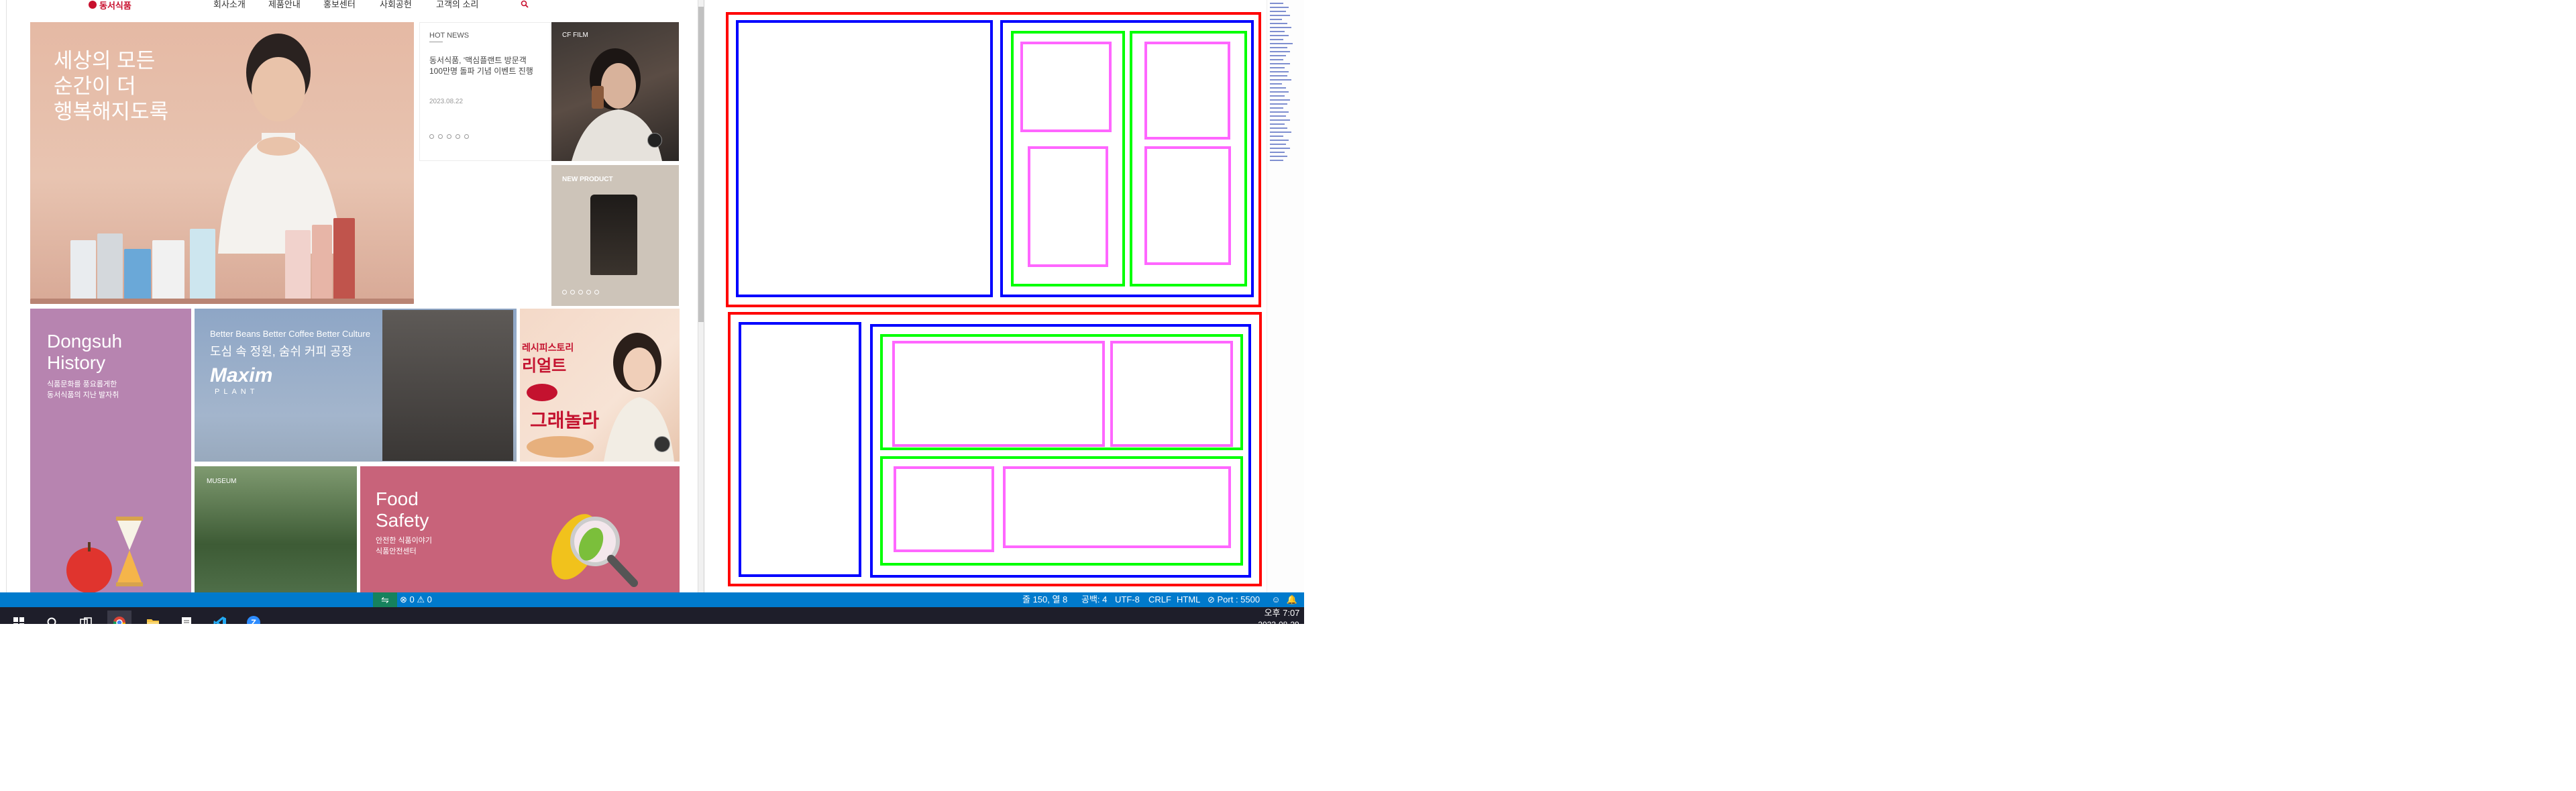 The width and height of the screenshot is (2576, 791). Describe the element at coordinates (575, 35) in the screenshot. I see `film-label: CF FILM` at that location.